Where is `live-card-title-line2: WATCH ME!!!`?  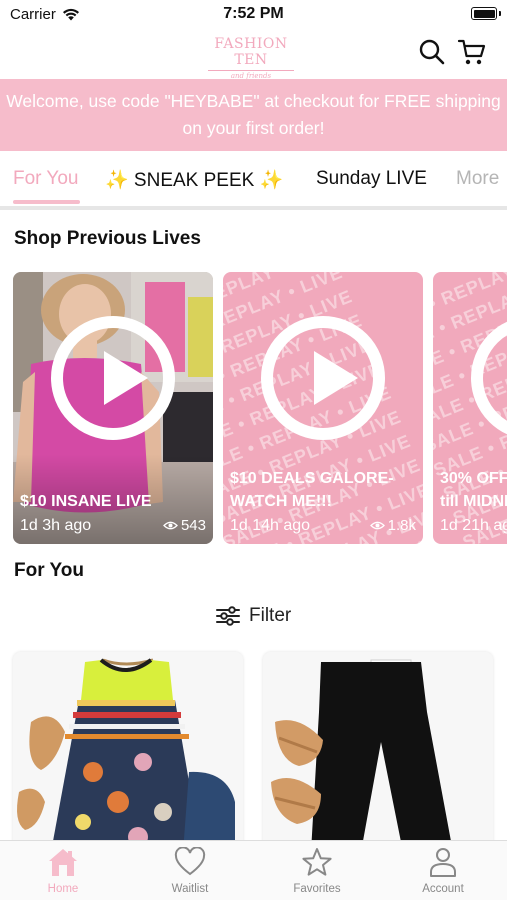
live-card-title-line2: WATCH ME!!! is located at coordinates (281, 501).